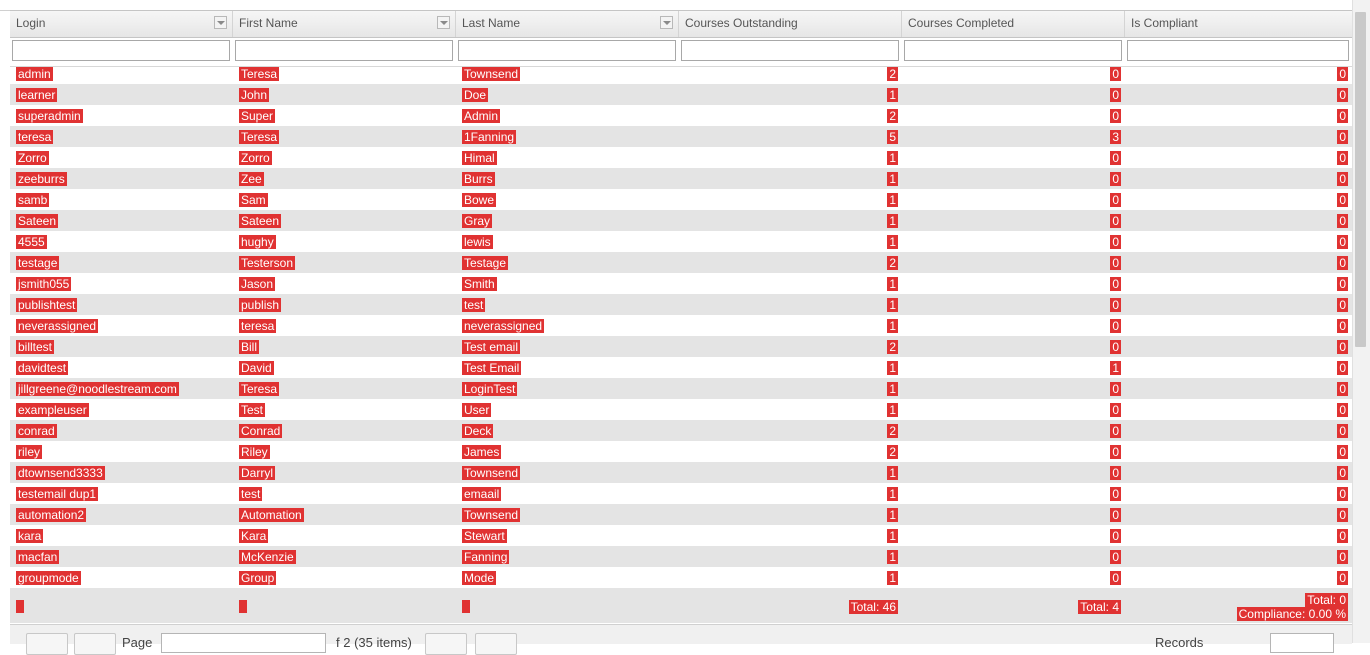  Describe the element at coordinates (681, 115) in the screenshot. I see `table-row: superadmin Super Admin 2 0 0` at that location.